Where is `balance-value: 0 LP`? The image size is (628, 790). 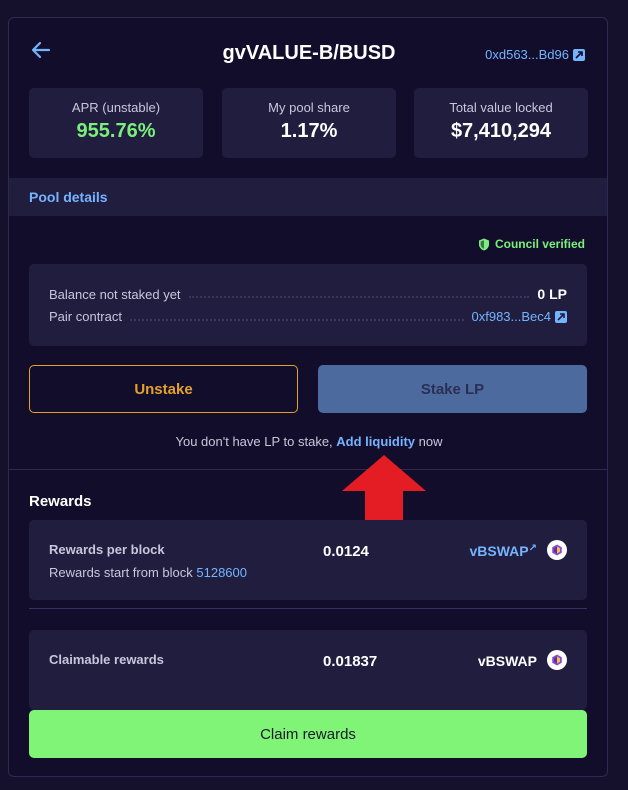 balance-value: 0 LP is located at coordinates (552, 294).